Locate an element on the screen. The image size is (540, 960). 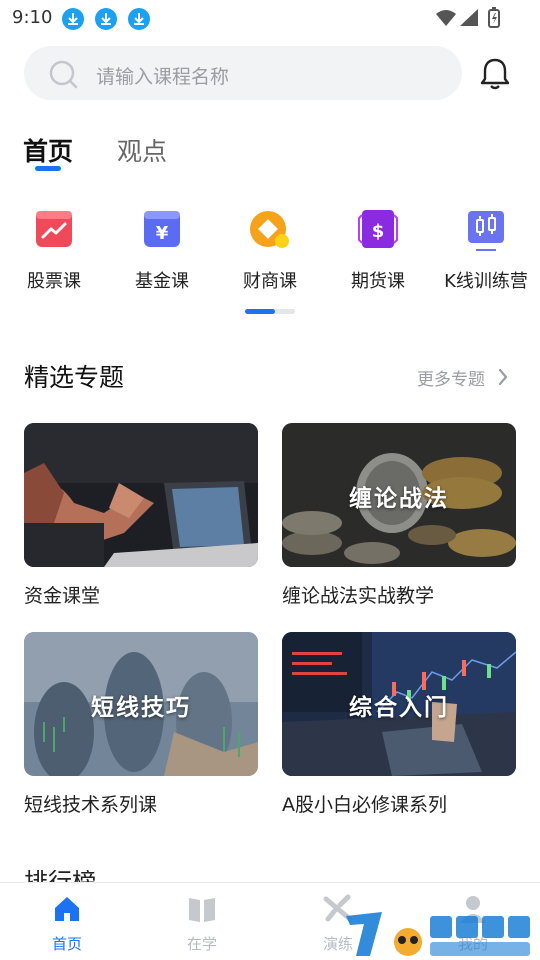
category-fund: ¥ 基金课 is located at coordinates (162, 252).